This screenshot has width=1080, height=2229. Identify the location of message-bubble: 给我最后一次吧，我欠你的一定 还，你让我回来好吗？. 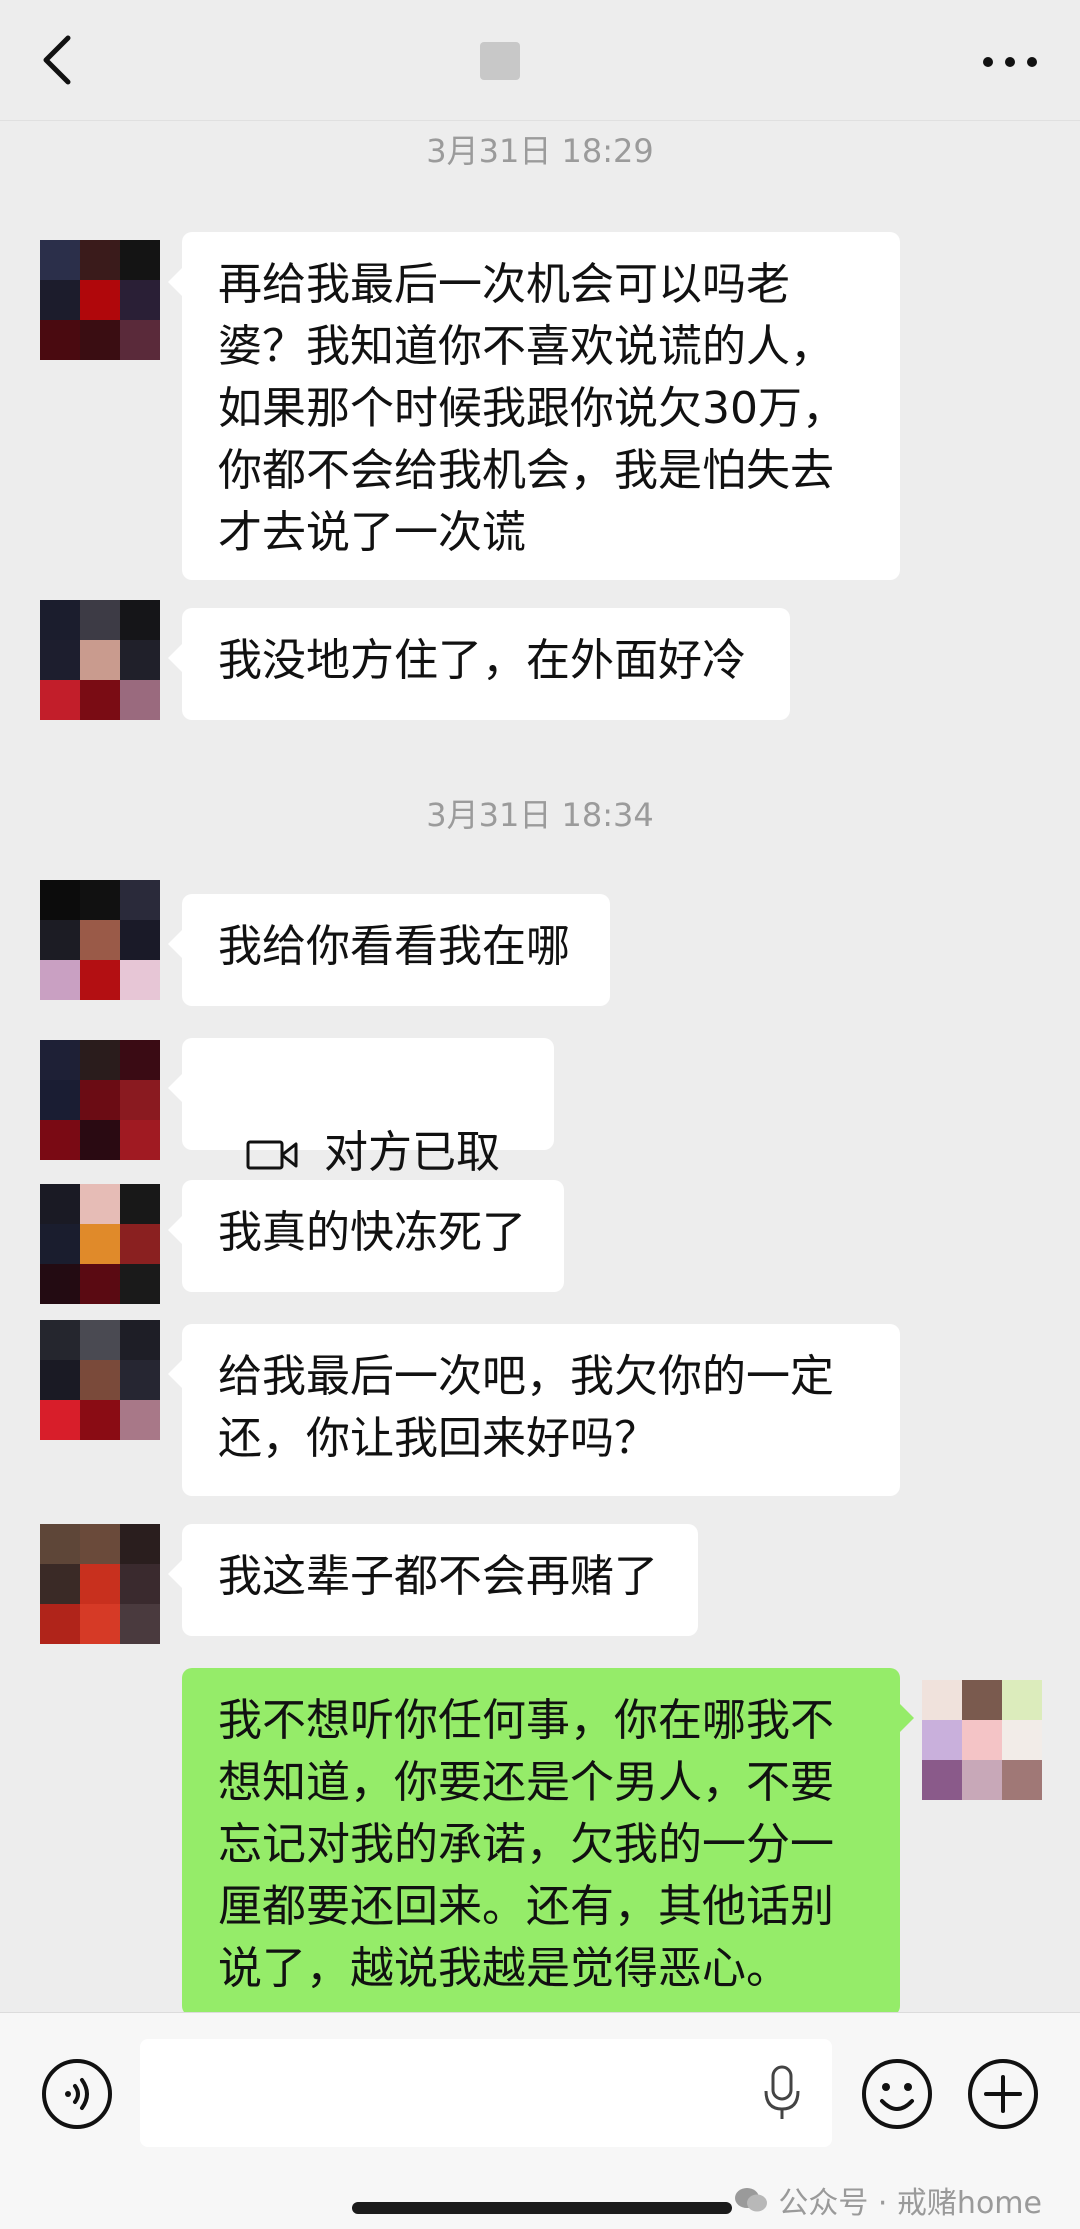
(534, 1410).